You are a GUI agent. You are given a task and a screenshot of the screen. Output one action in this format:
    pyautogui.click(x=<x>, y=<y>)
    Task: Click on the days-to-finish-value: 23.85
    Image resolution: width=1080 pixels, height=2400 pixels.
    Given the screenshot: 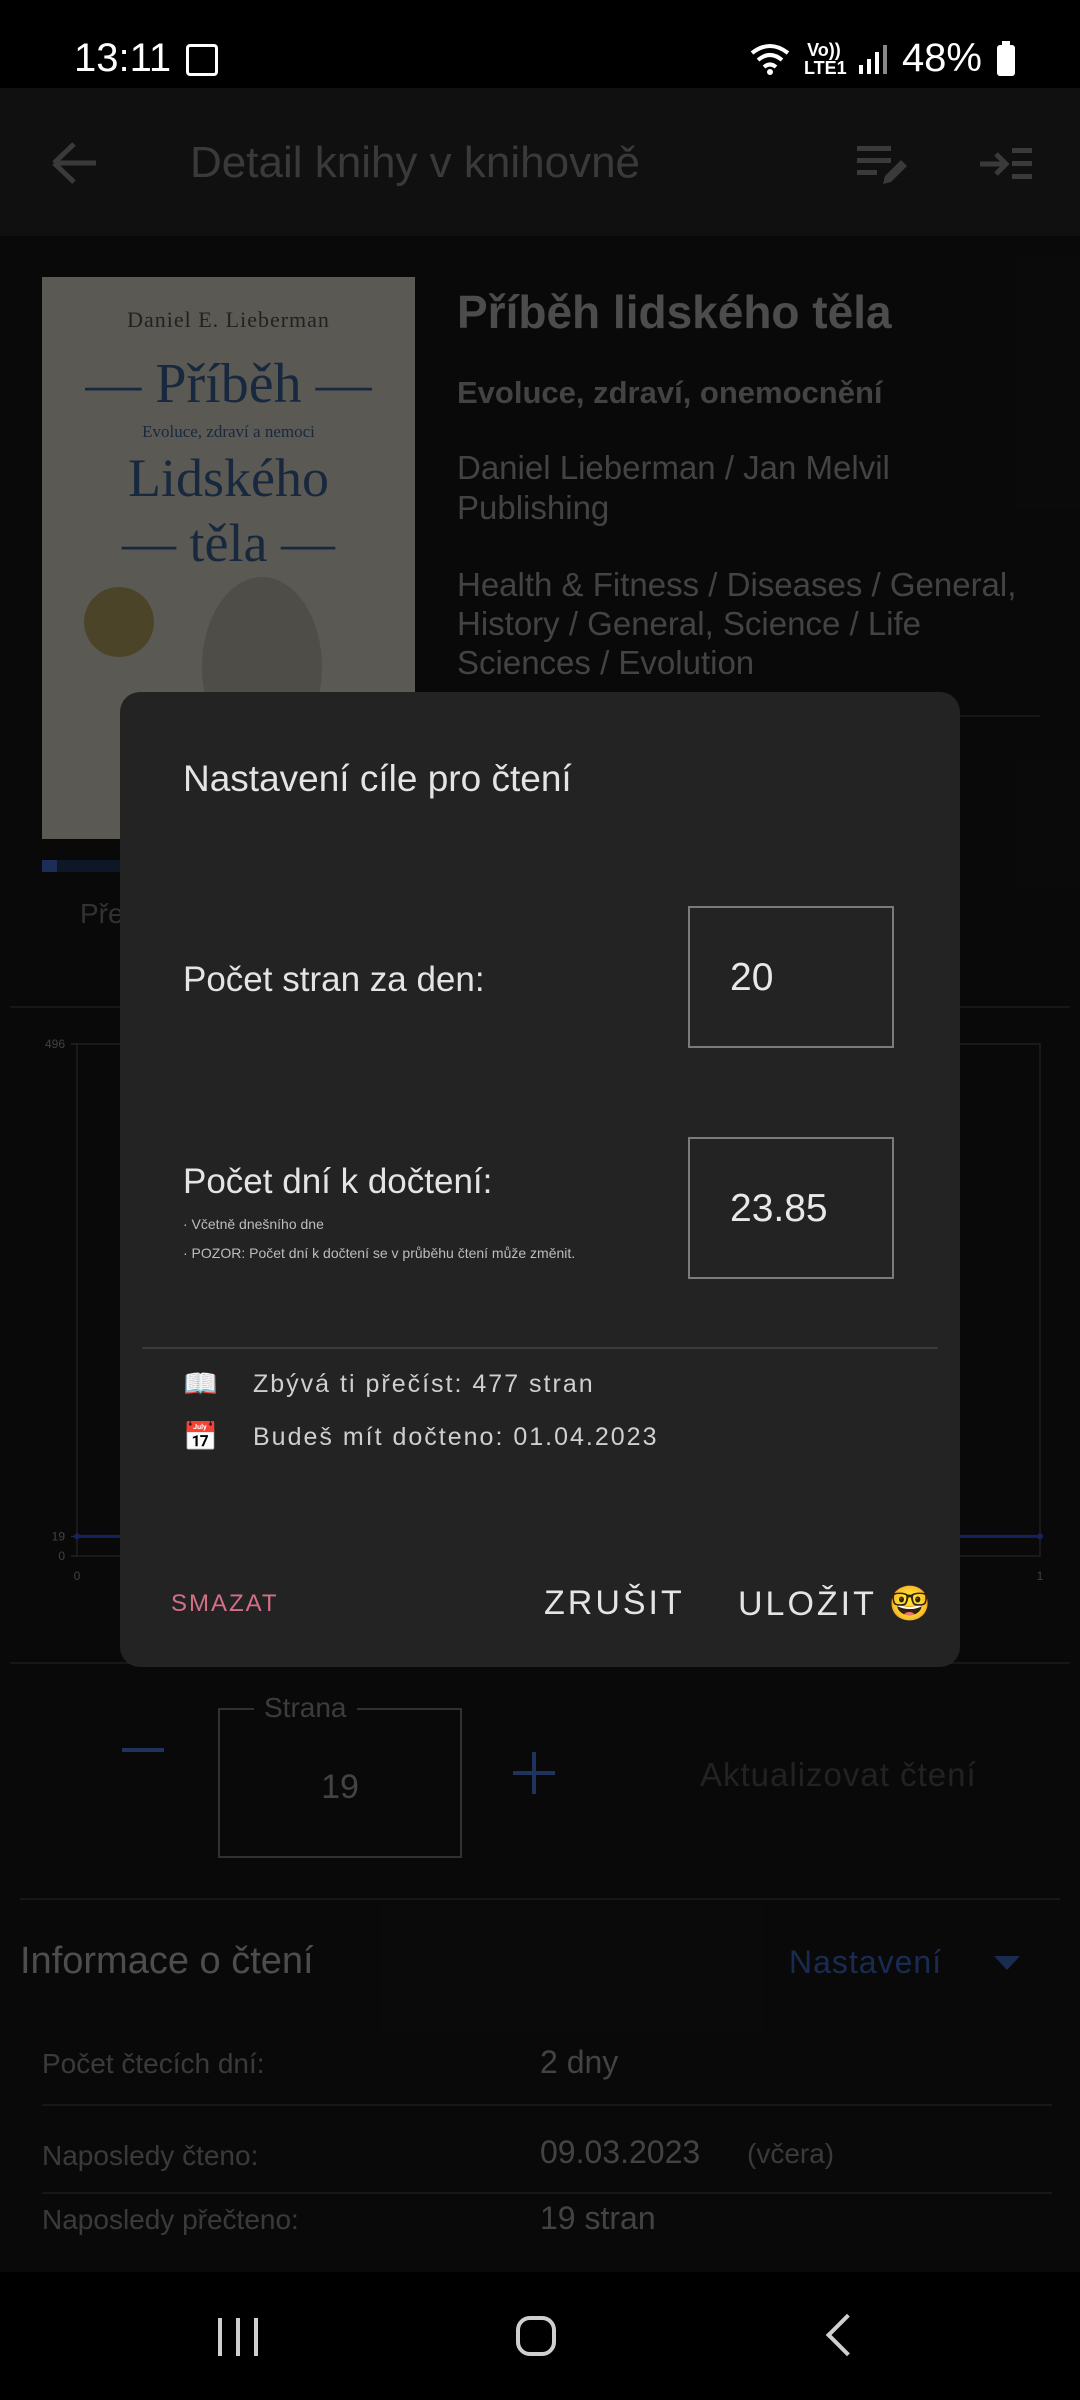 What is the action you would take?
    pyautogui.click(x=779, y=1208)
    